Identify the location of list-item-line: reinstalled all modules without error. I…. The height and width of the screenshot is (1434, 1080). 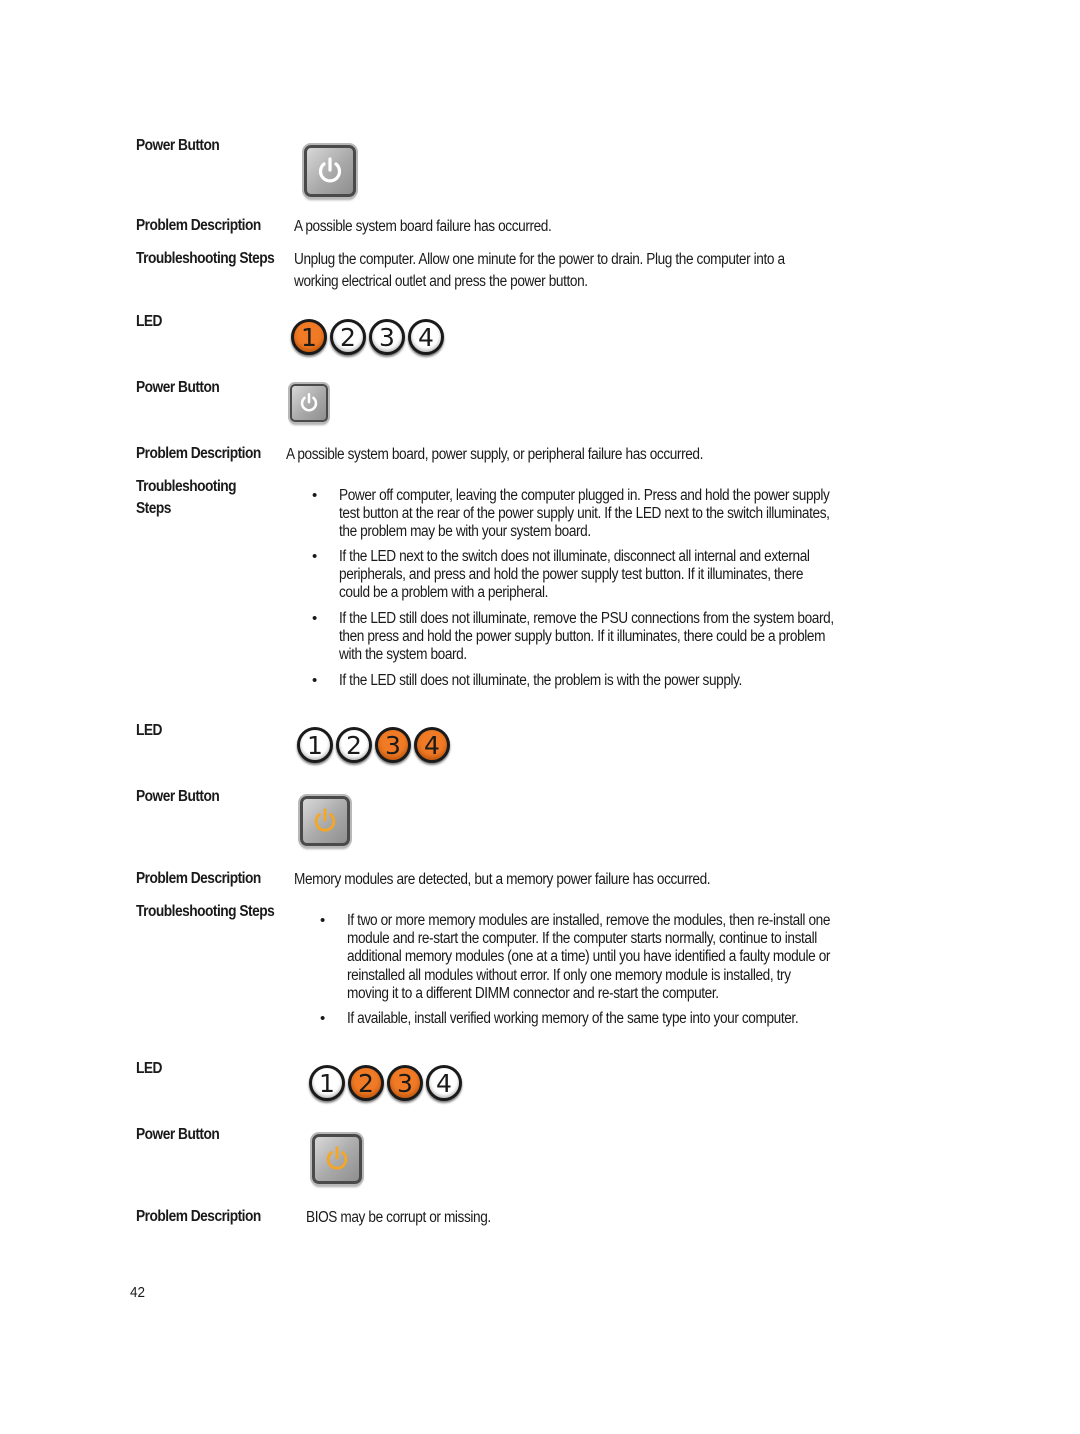
(569, 975).